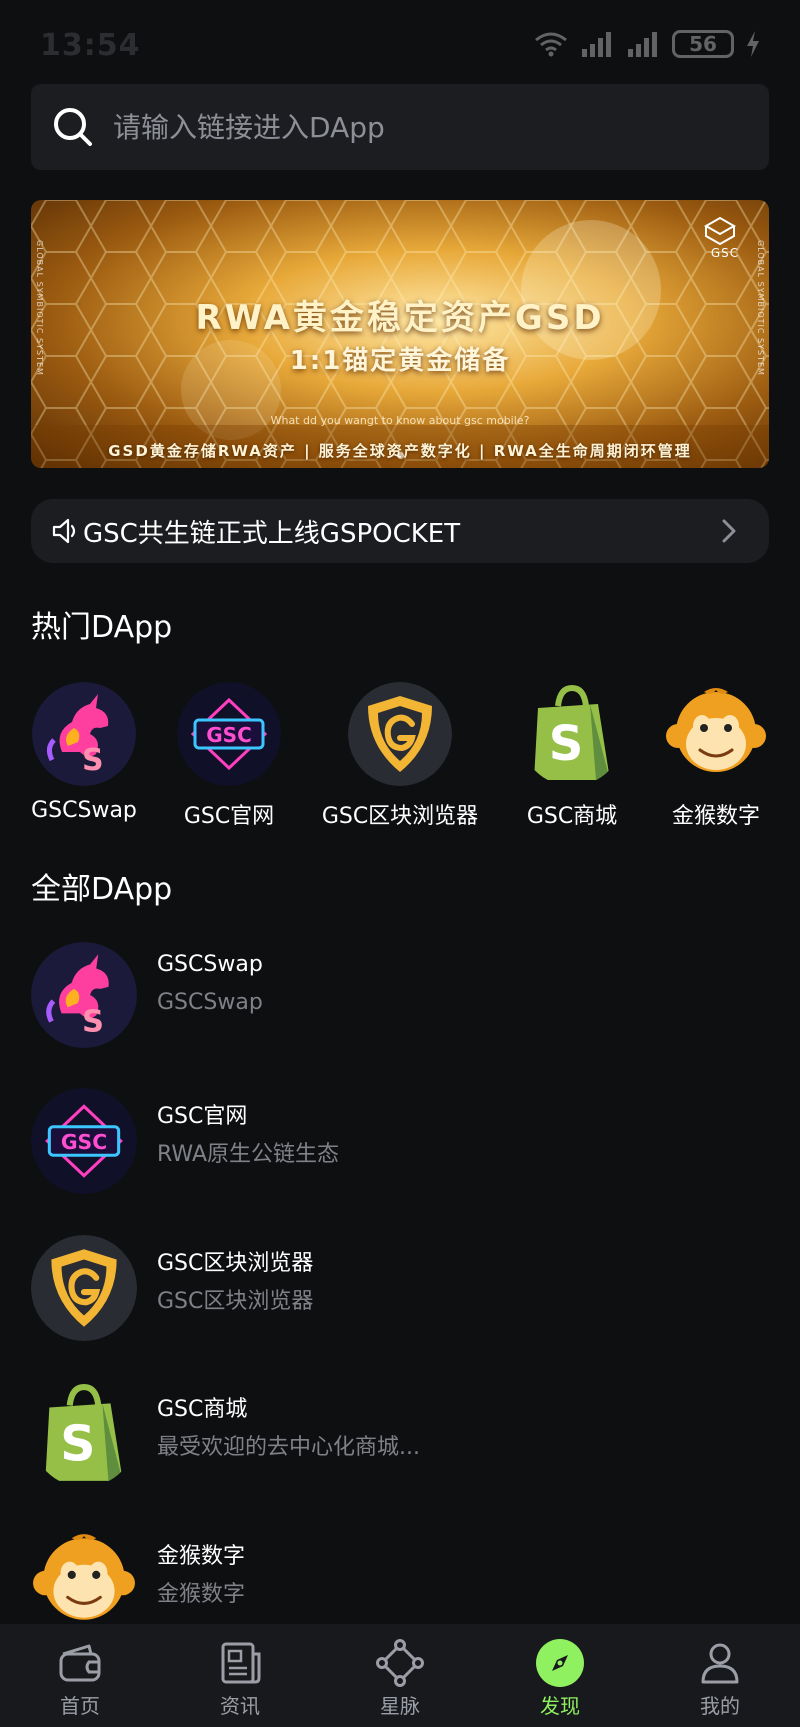  I want to click on dapp-title: GSCSwap, so click(210, 964).